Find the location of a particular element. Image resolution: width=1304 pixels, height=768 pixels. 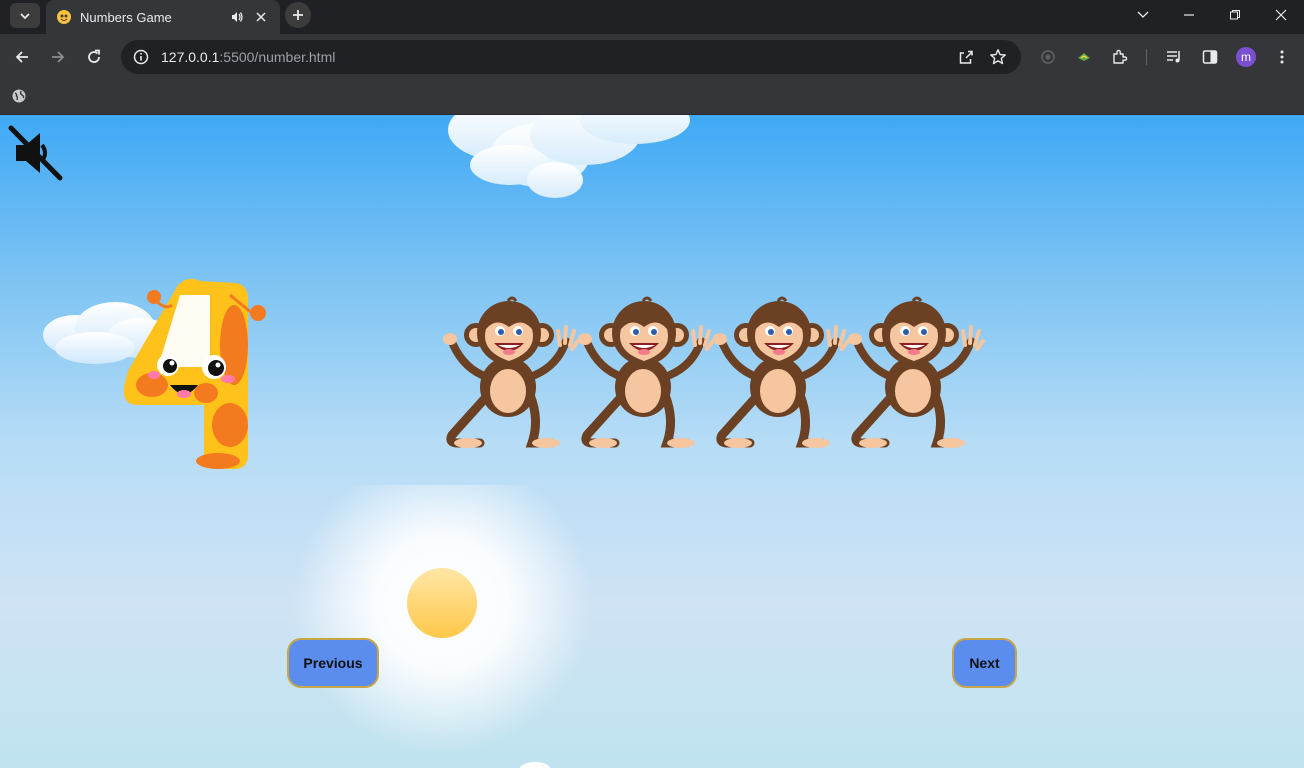

star-icon is located at coordinates (998, 57).